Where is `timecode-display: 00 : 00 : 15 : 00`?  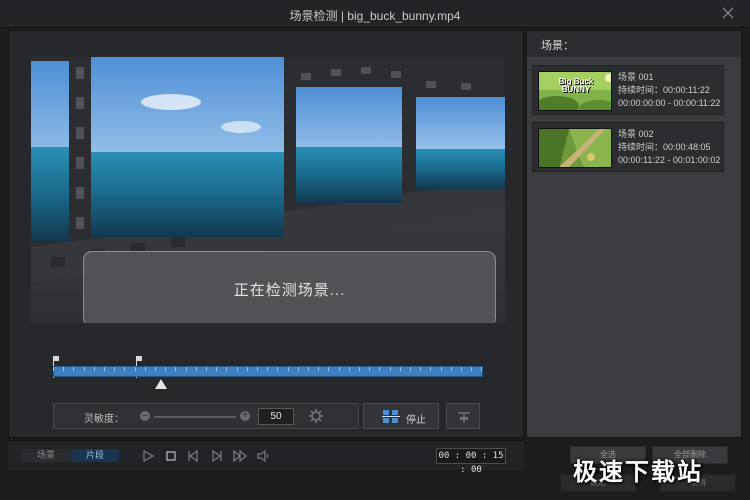 timecode-display: 00 : 00 : 15 : 00 is located at coordinates (471, 461).